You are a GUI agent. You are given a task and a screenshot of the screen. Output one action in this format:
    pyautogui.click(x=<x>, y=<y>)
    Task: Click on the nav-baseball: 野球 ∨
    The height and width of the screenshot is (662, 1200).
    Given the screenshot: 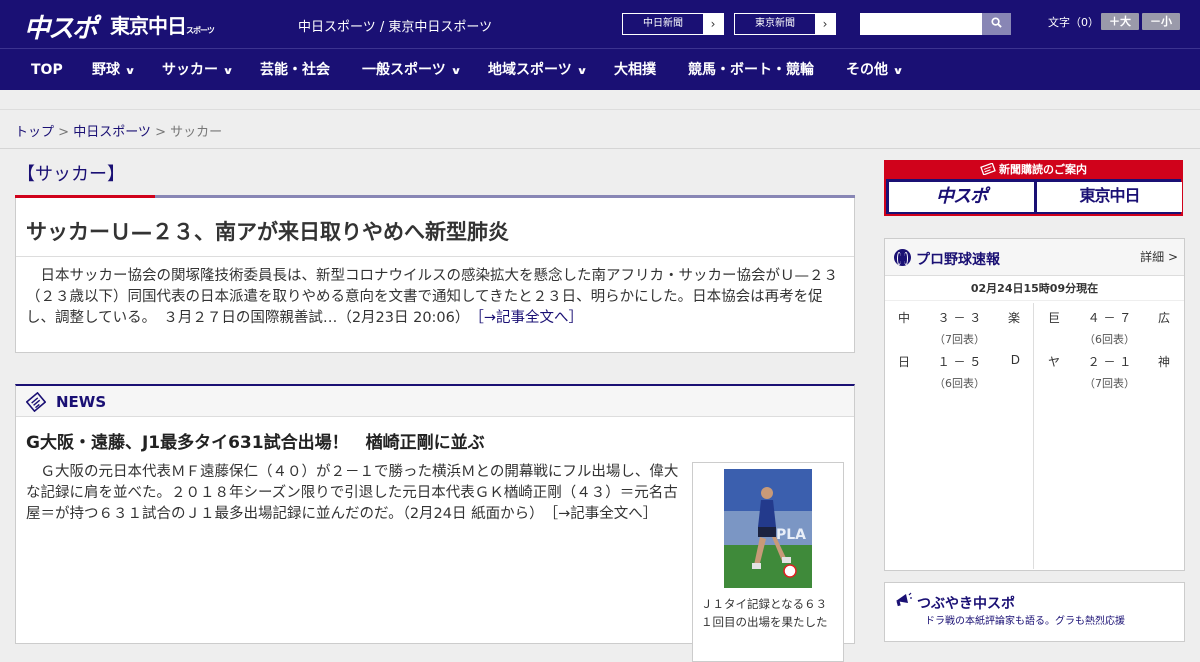 What is the action you would take?
    pyautogui.click(x=114, y=70)
    